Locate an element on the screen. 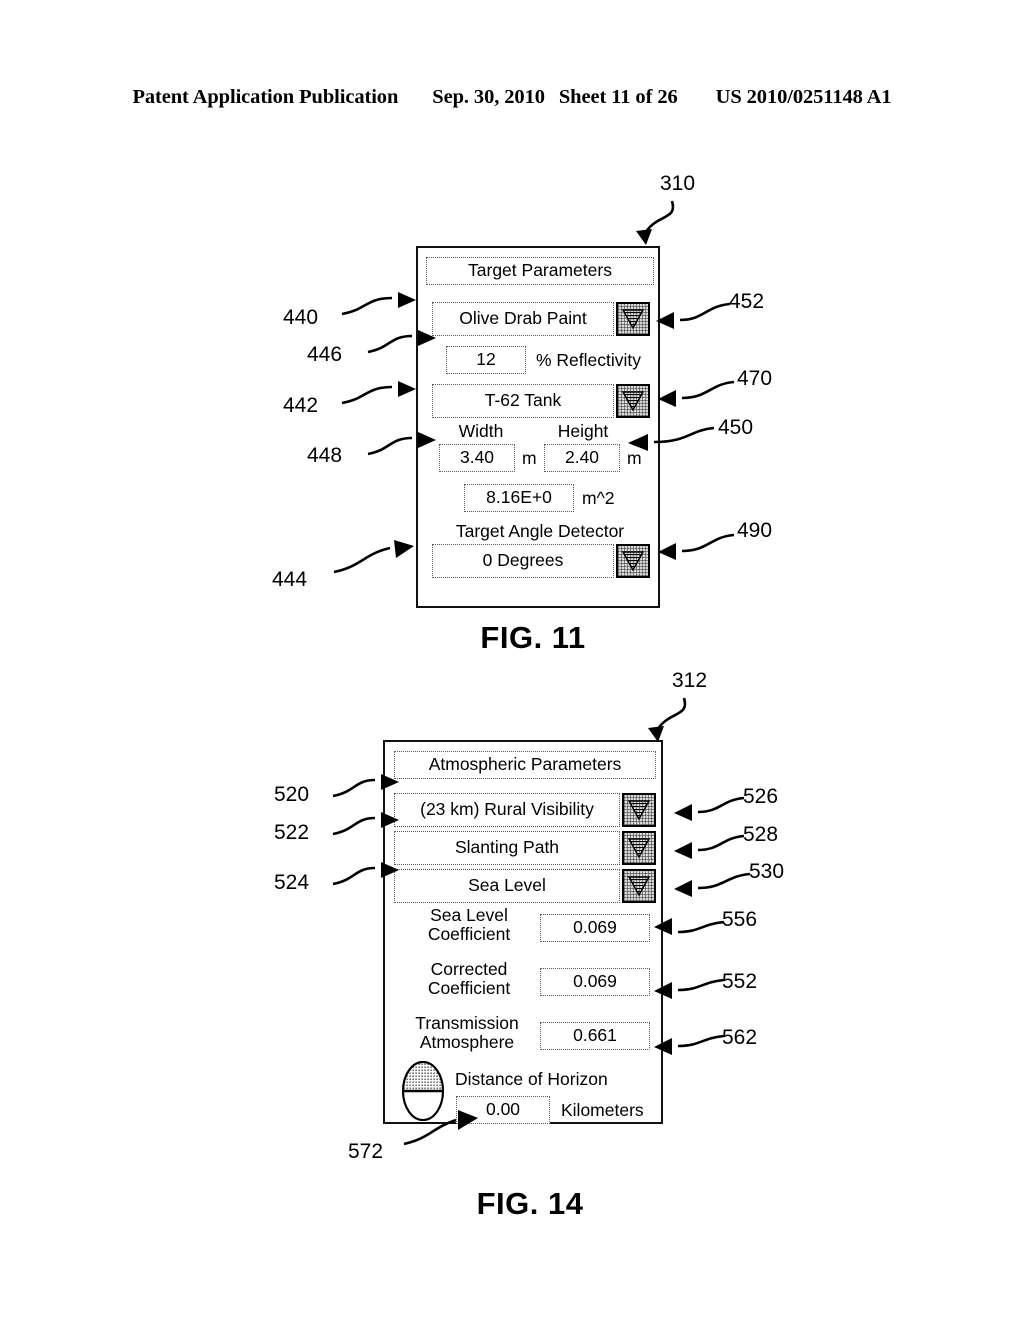  target-type-combo: T-62 Tank is located at coordinates (541, 401).